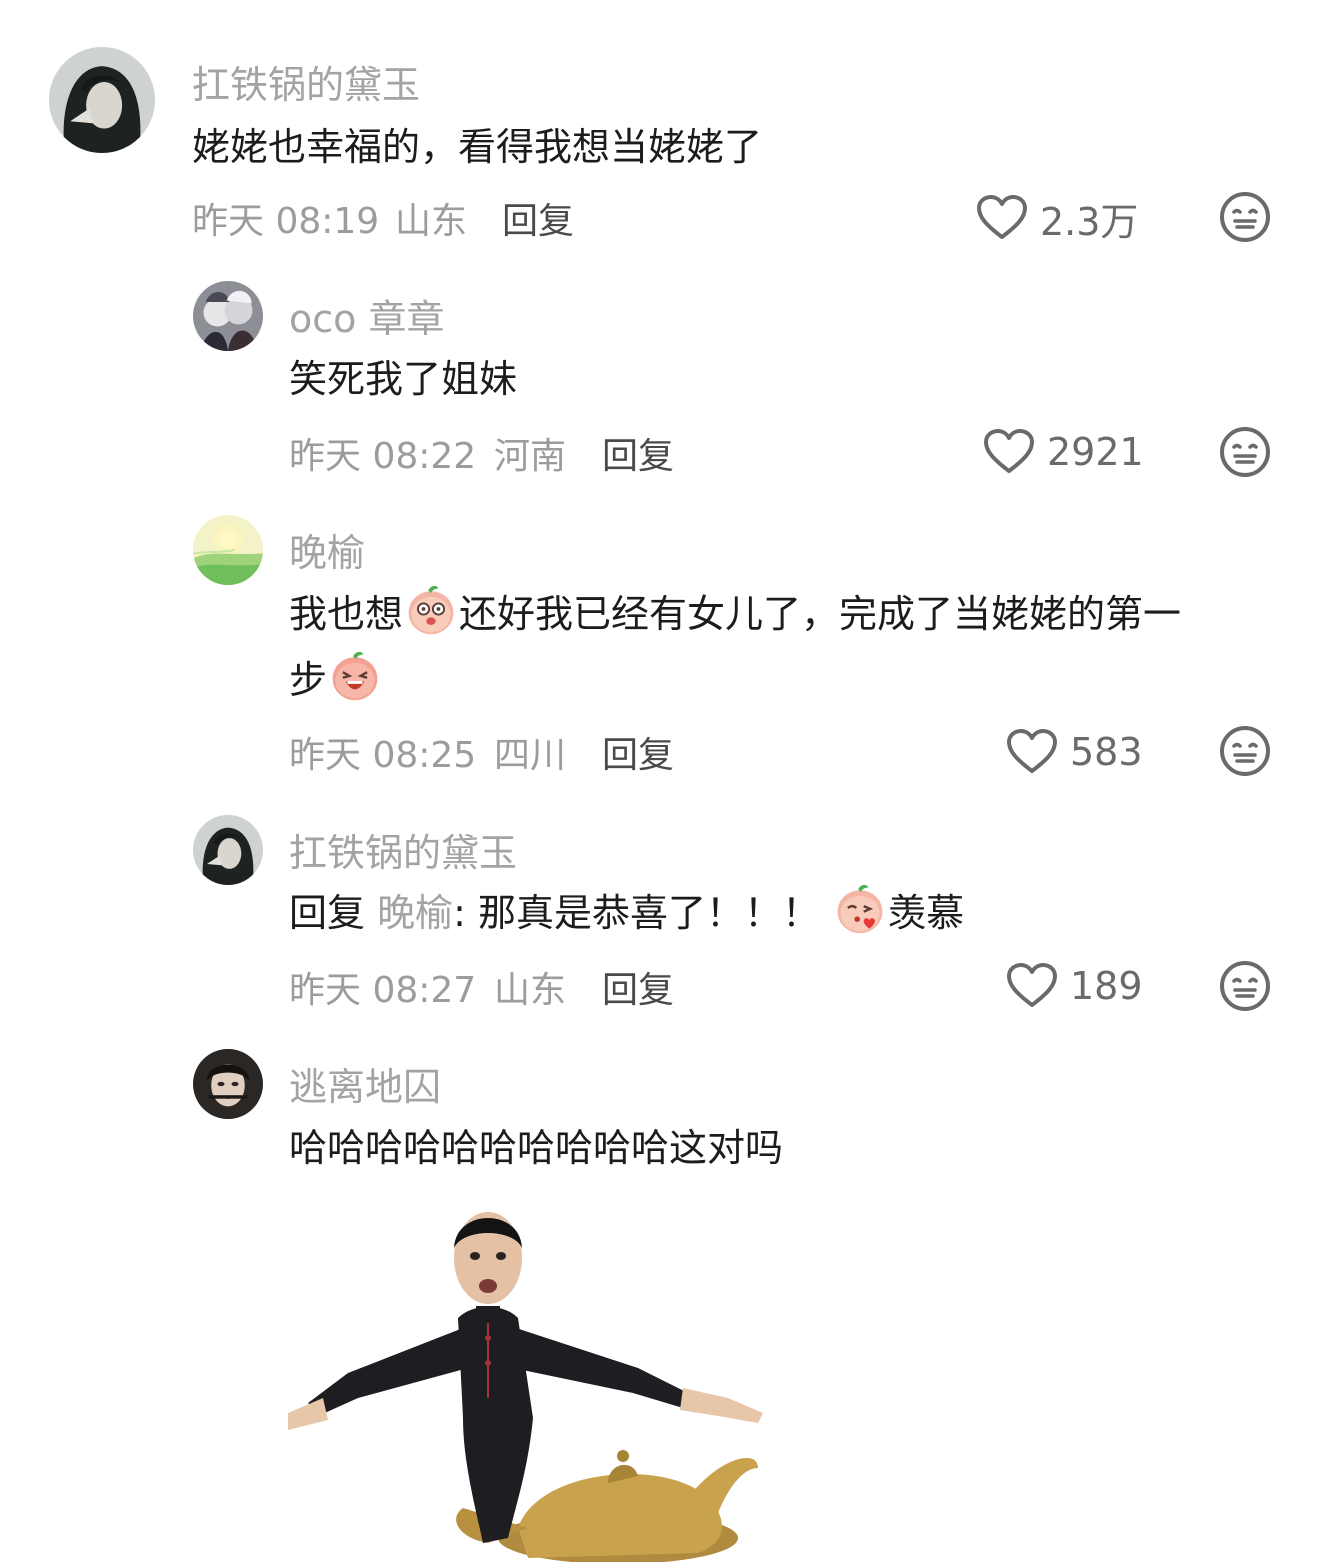  I want to click on girl-portrait-avatar-image, so click(228, 1084).